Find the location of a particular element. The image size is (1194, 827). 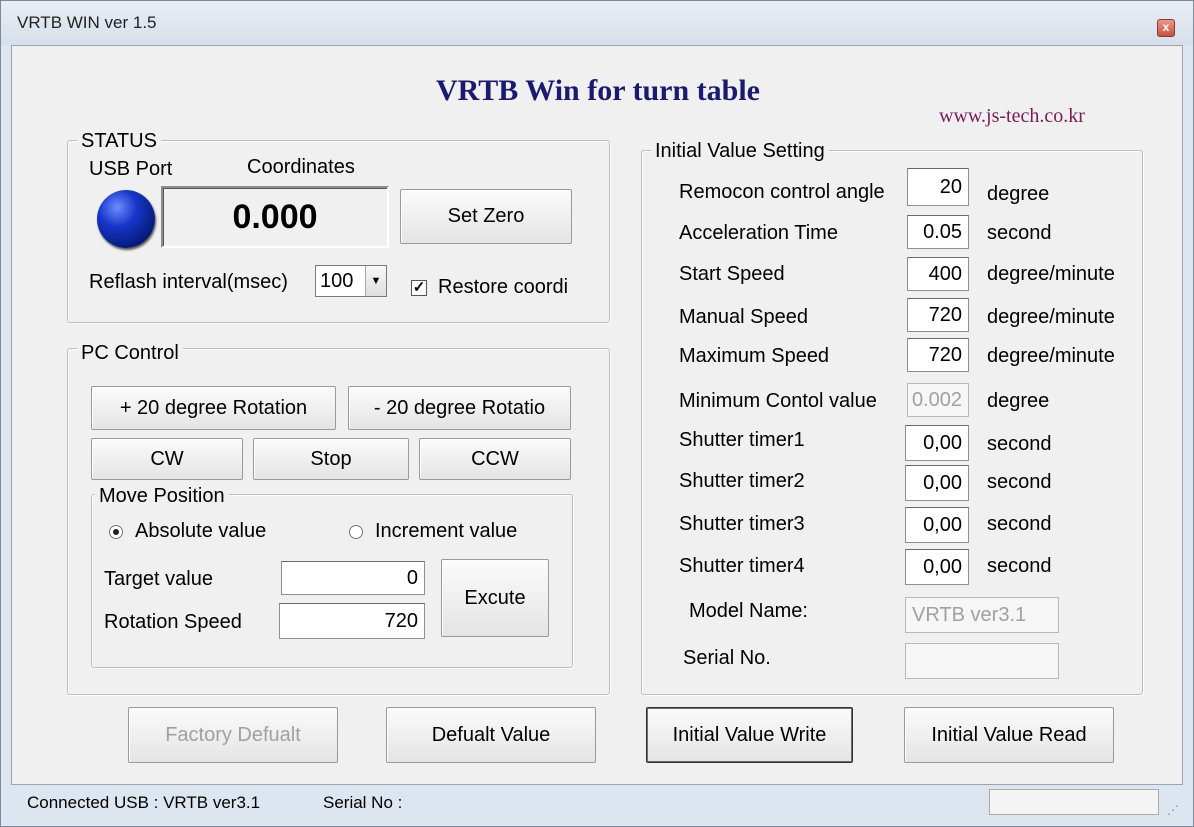

shutter-timer4-label: Shutter timer4 is located at coordinates (742, 566).